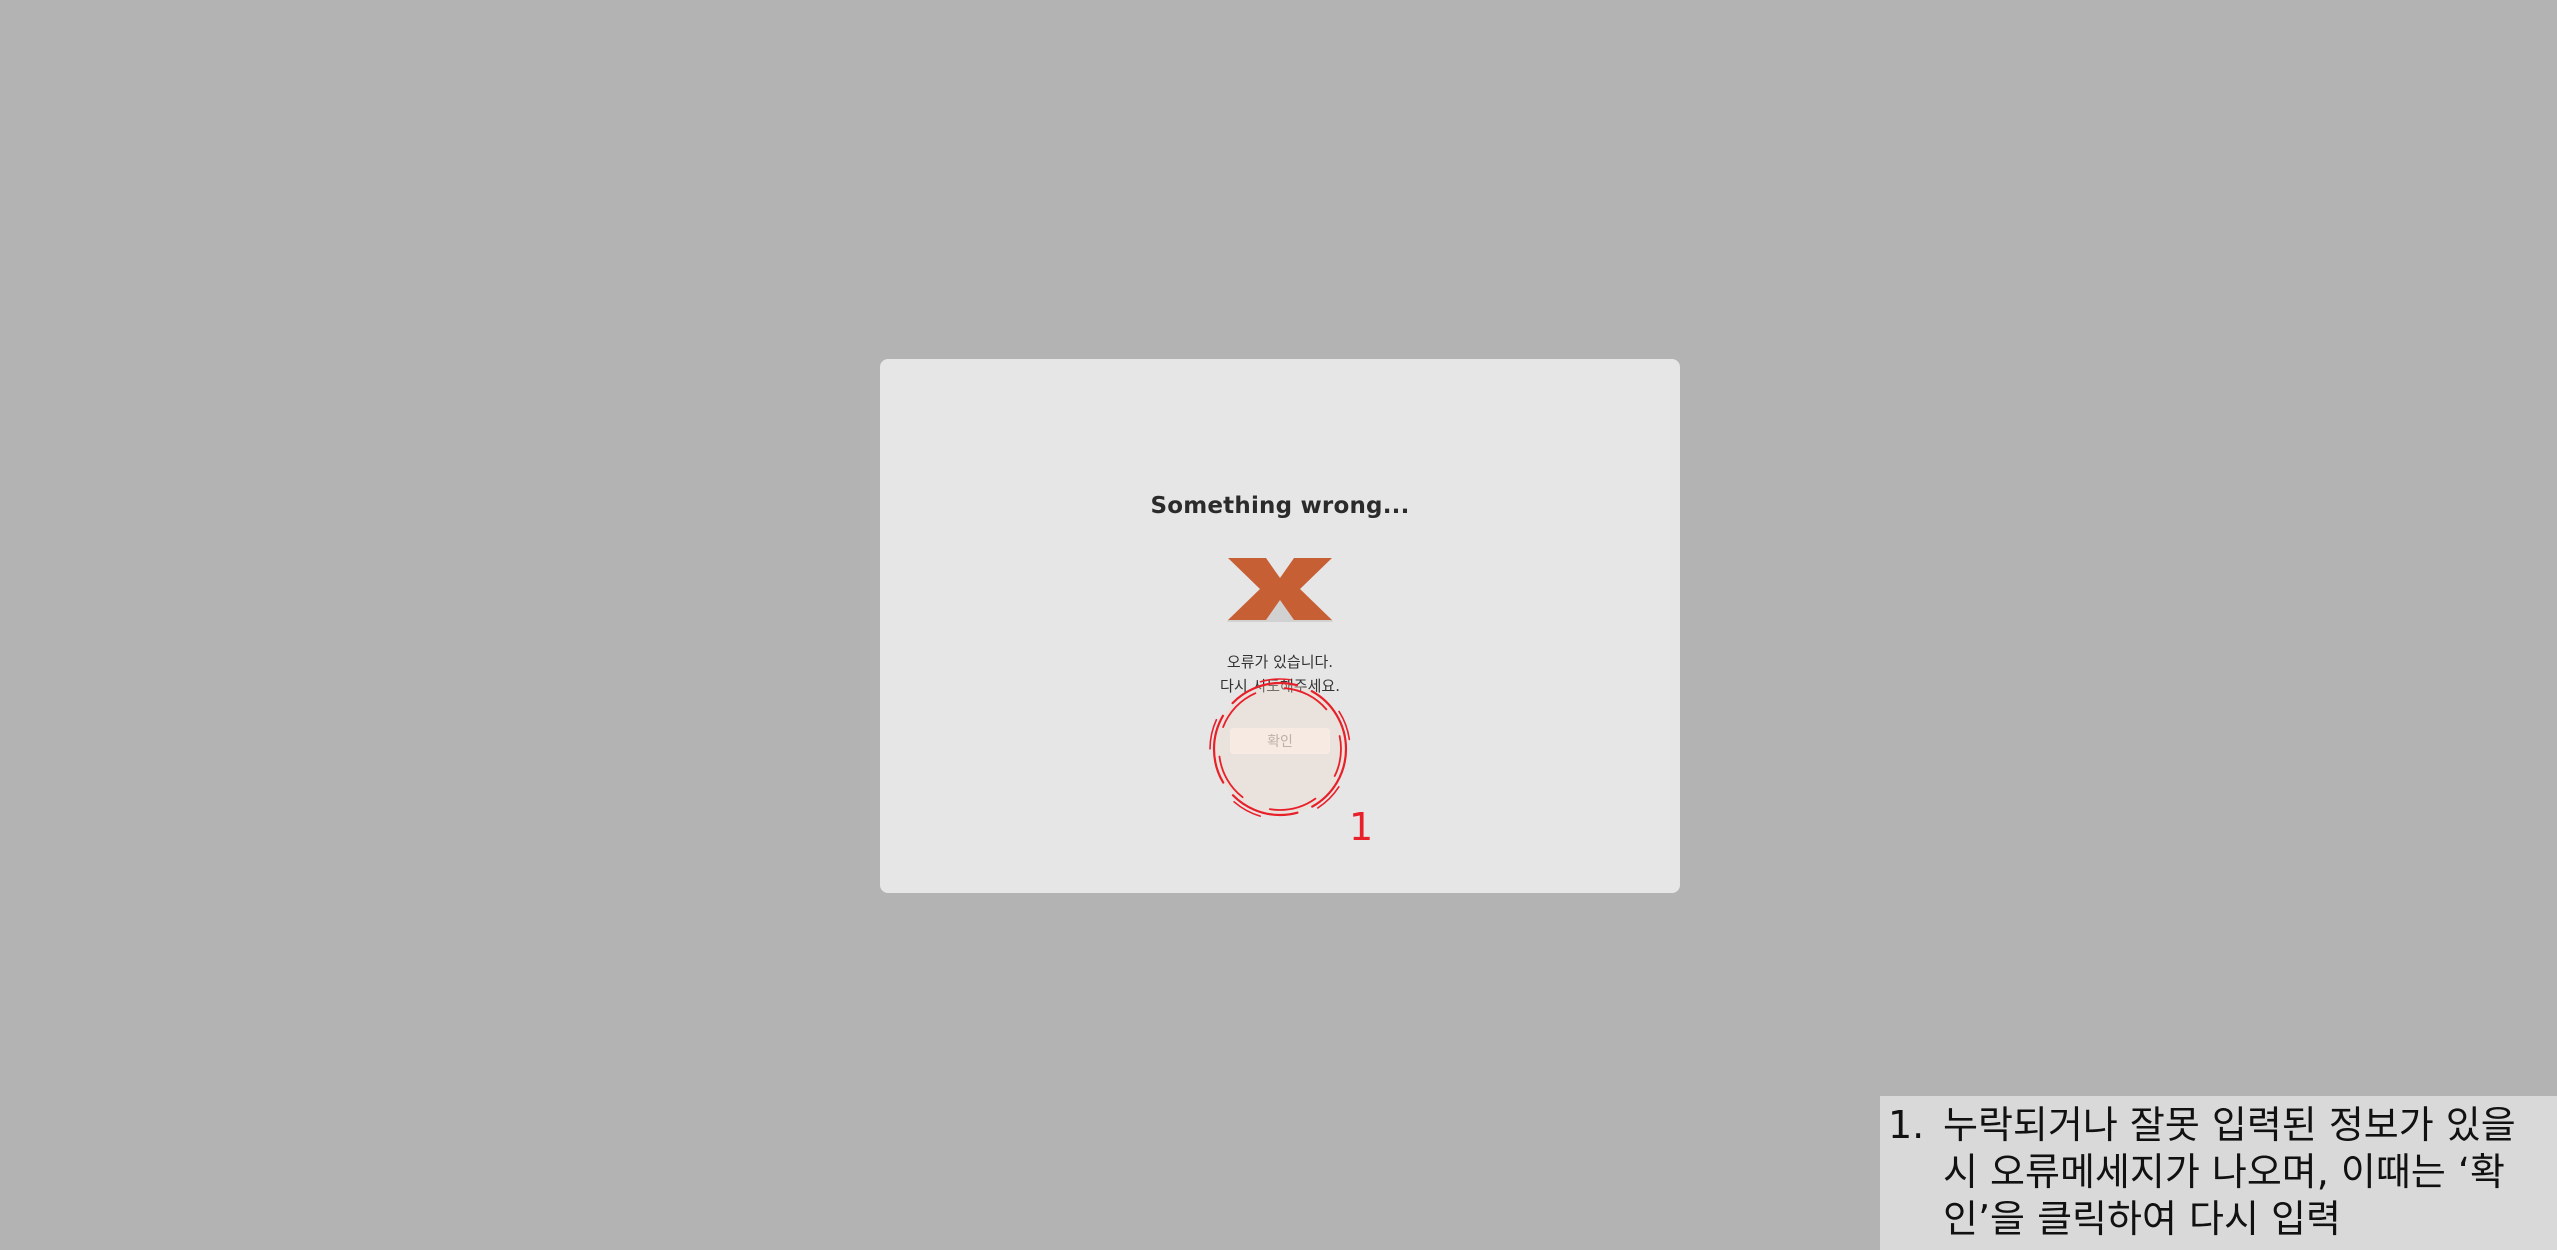 The width and height of the screenshot is (2557, 1250). What do you see at coordinates (1280, 741) in the screenshot?
I see `confirm-button: 확인` at bounding box center [1280, 741].